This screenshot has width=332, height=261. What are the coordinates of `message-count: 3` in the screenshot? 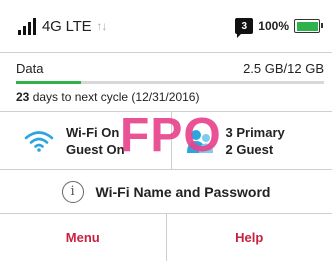 It's located at (244, 26).